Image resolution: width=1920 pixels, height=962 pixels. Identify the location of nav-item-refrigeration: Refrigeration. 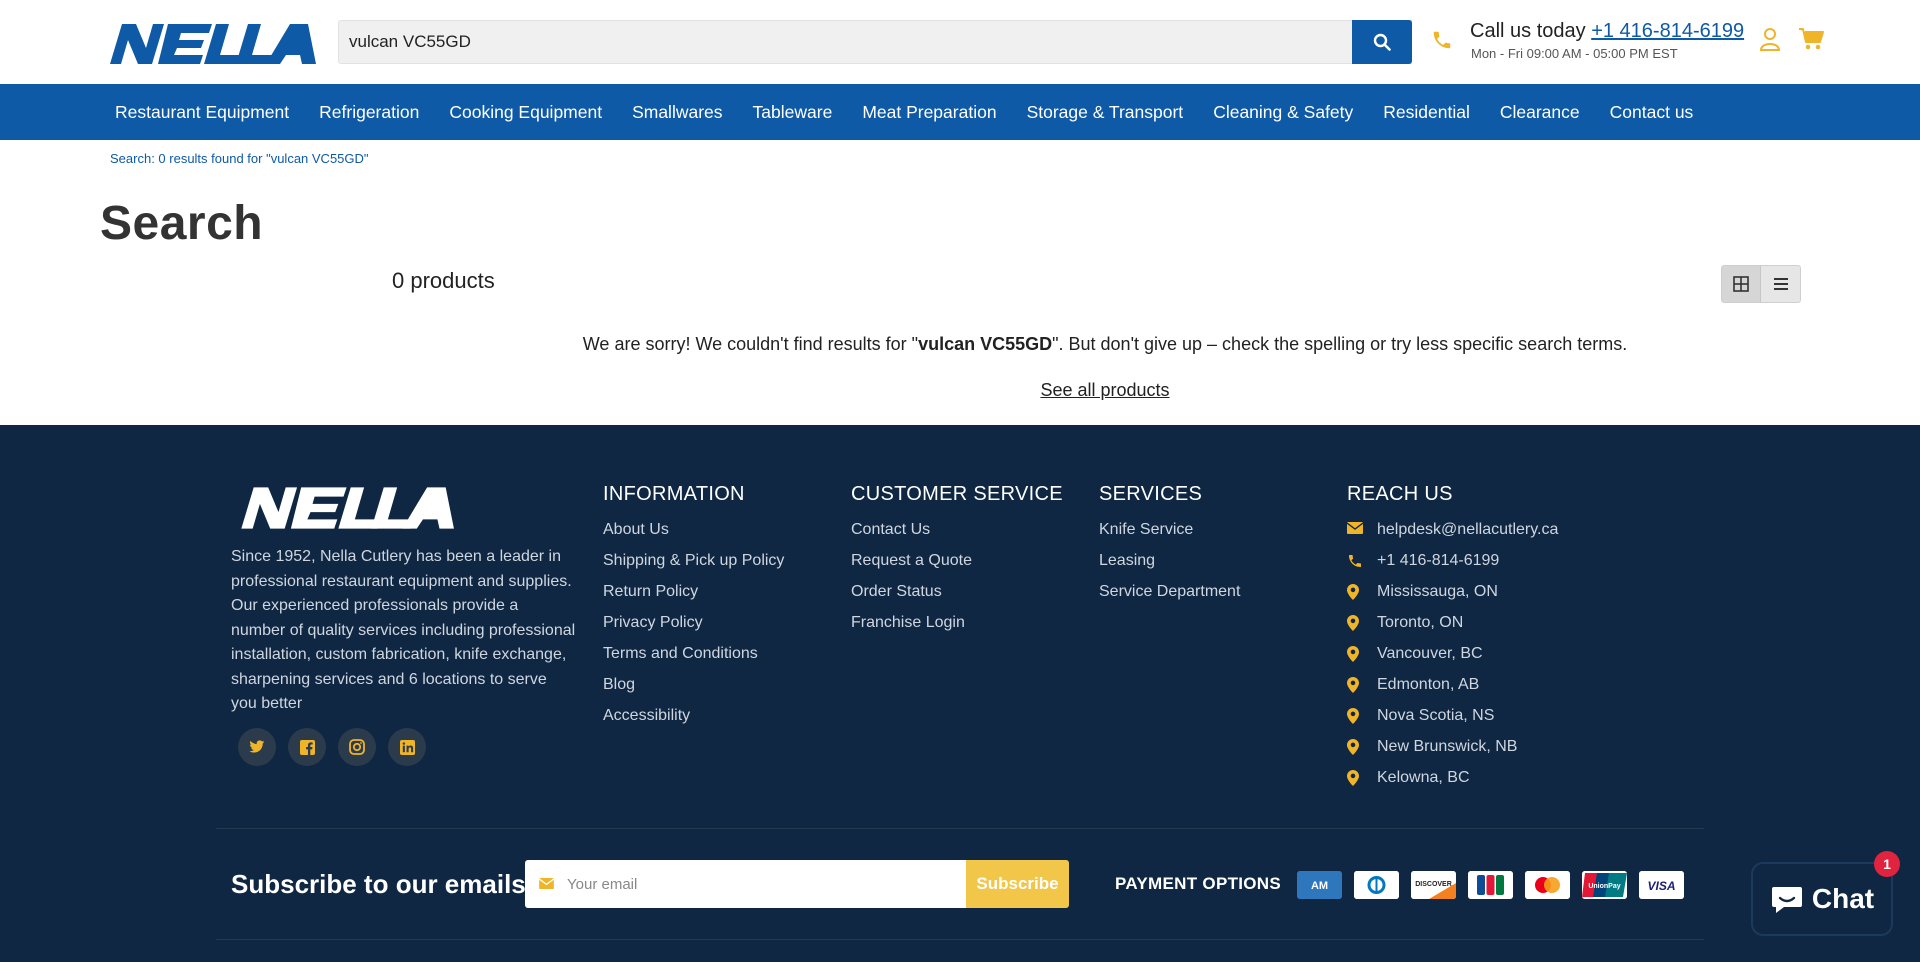
(369, 112).